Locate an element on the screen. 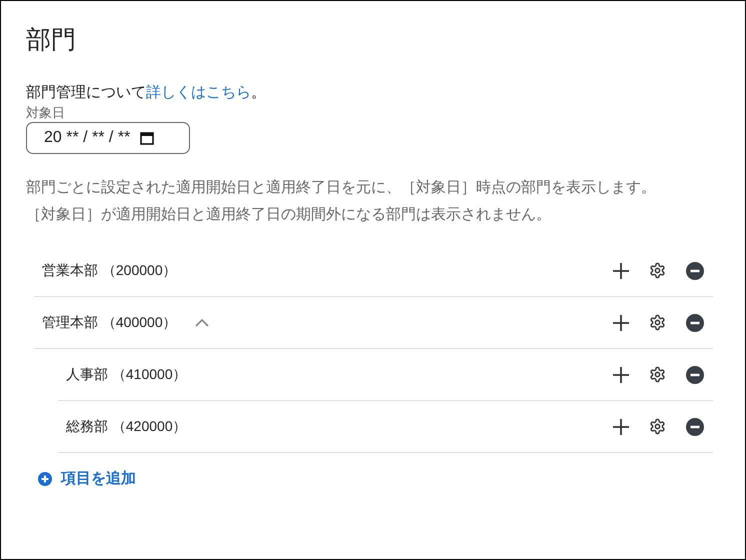 Image resolution: width=746 pixels, height=560 pixels. department-name: 人事部 （410000） is located at coordinates (126, 375).